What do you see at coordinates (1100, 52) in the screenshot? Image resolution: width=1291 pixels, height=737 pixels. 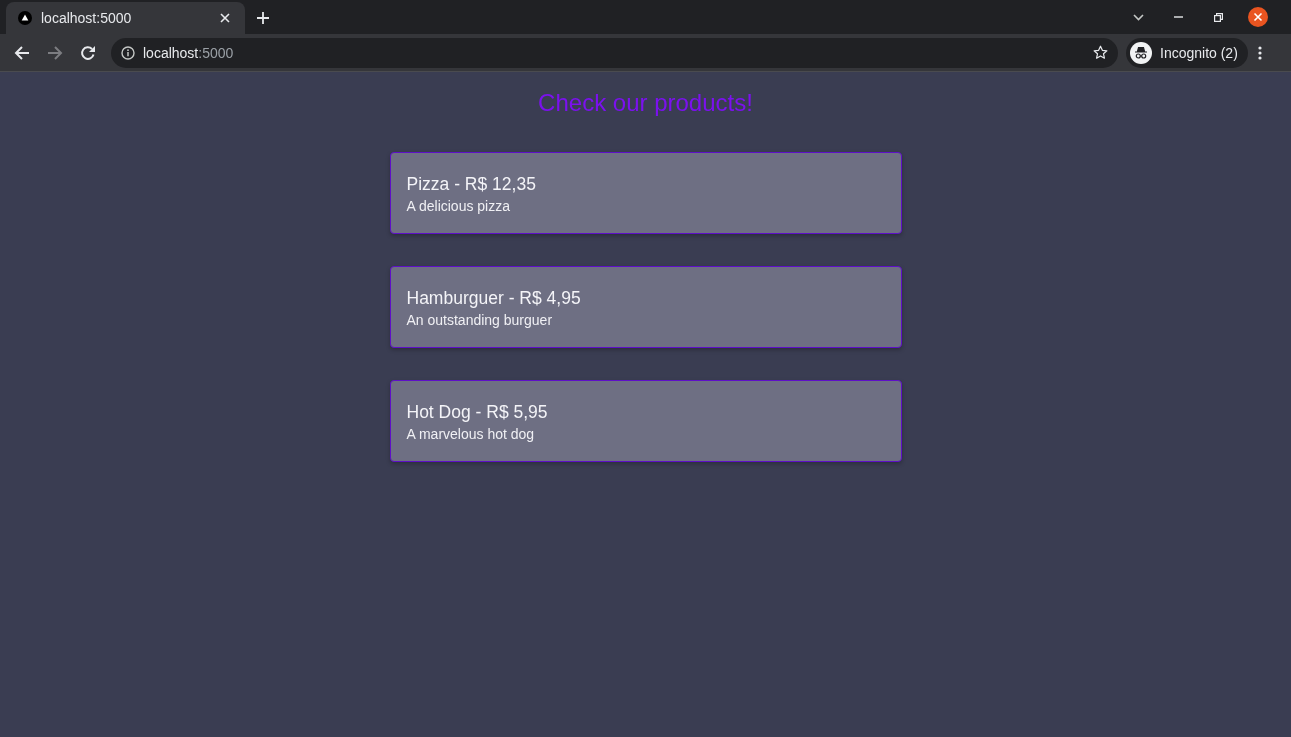 I see `bookmark-star-icon` at bounding box center [1100, 52].